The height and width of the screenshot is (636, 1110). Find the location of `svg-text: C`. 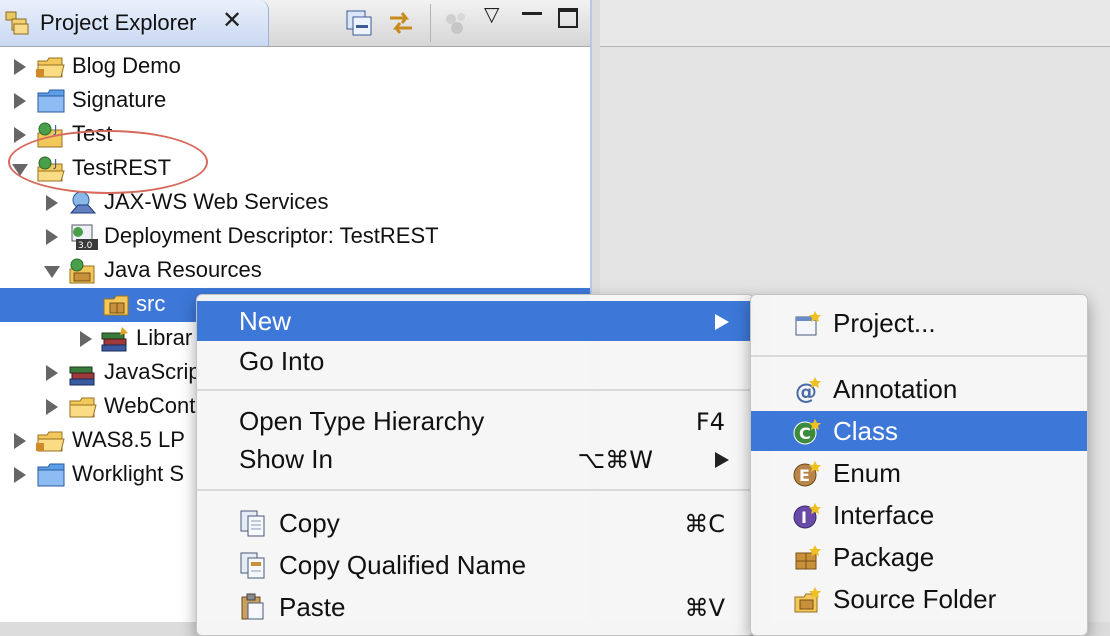

svg-text: C is located at coordinates (805, 433).